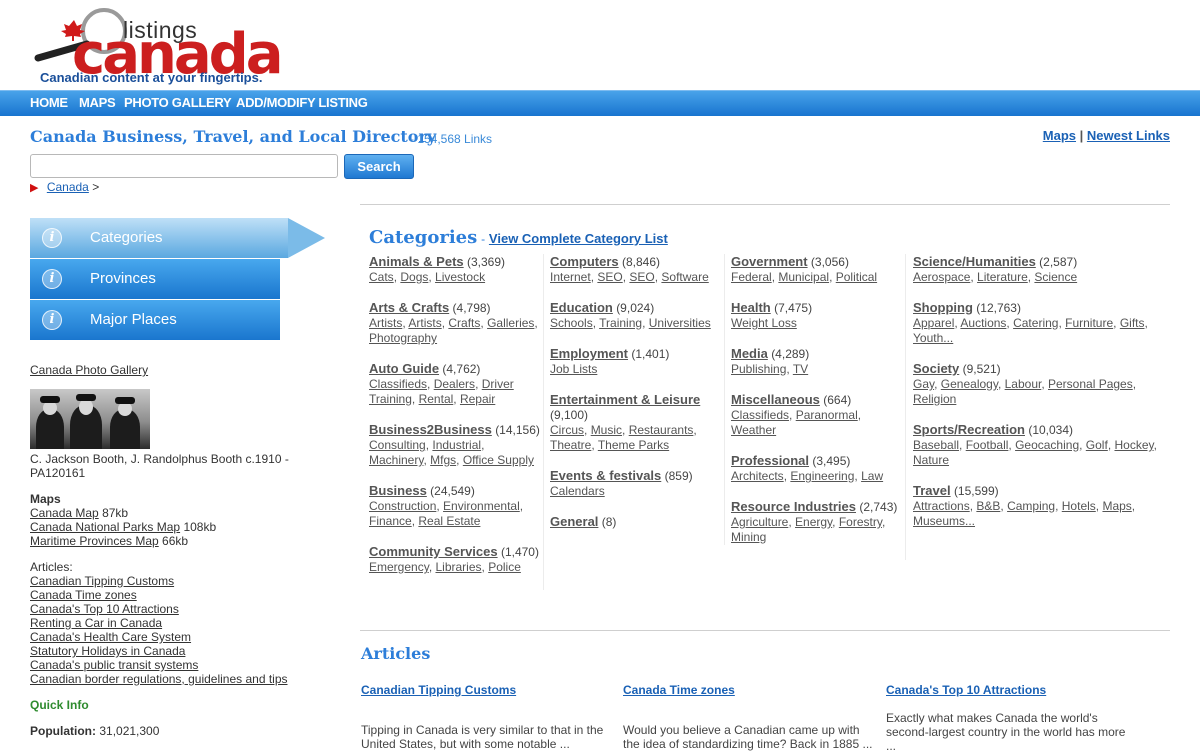  What do you see at coordinates (679, 690) in the screenshot?
I see `article-title-link: Canada Time zones` at bounding box center [679, 690].